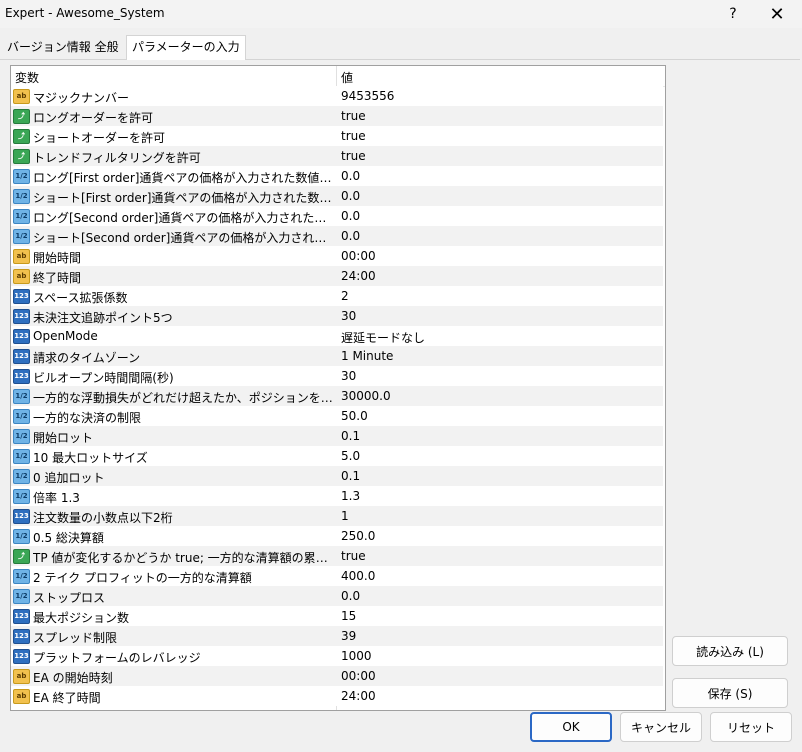  What do you see at coordinates (21, 696) in the screenshot?
I see `string-type-icon: ab` at bounding box center [21, 696].